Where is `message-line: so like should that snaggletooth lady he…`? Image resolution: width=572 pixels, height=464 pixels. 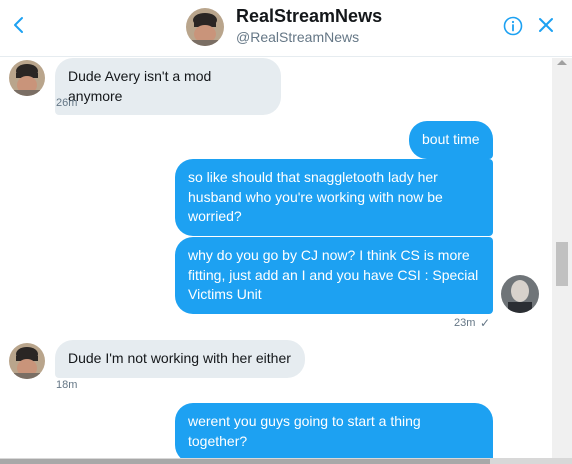
message-line: so like should that snaggletooth lady he… is located at coordinates (313, 177).